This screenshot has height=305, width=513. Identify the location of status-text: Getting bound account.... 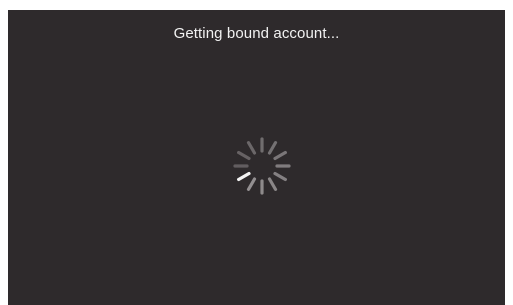
(256, 33).